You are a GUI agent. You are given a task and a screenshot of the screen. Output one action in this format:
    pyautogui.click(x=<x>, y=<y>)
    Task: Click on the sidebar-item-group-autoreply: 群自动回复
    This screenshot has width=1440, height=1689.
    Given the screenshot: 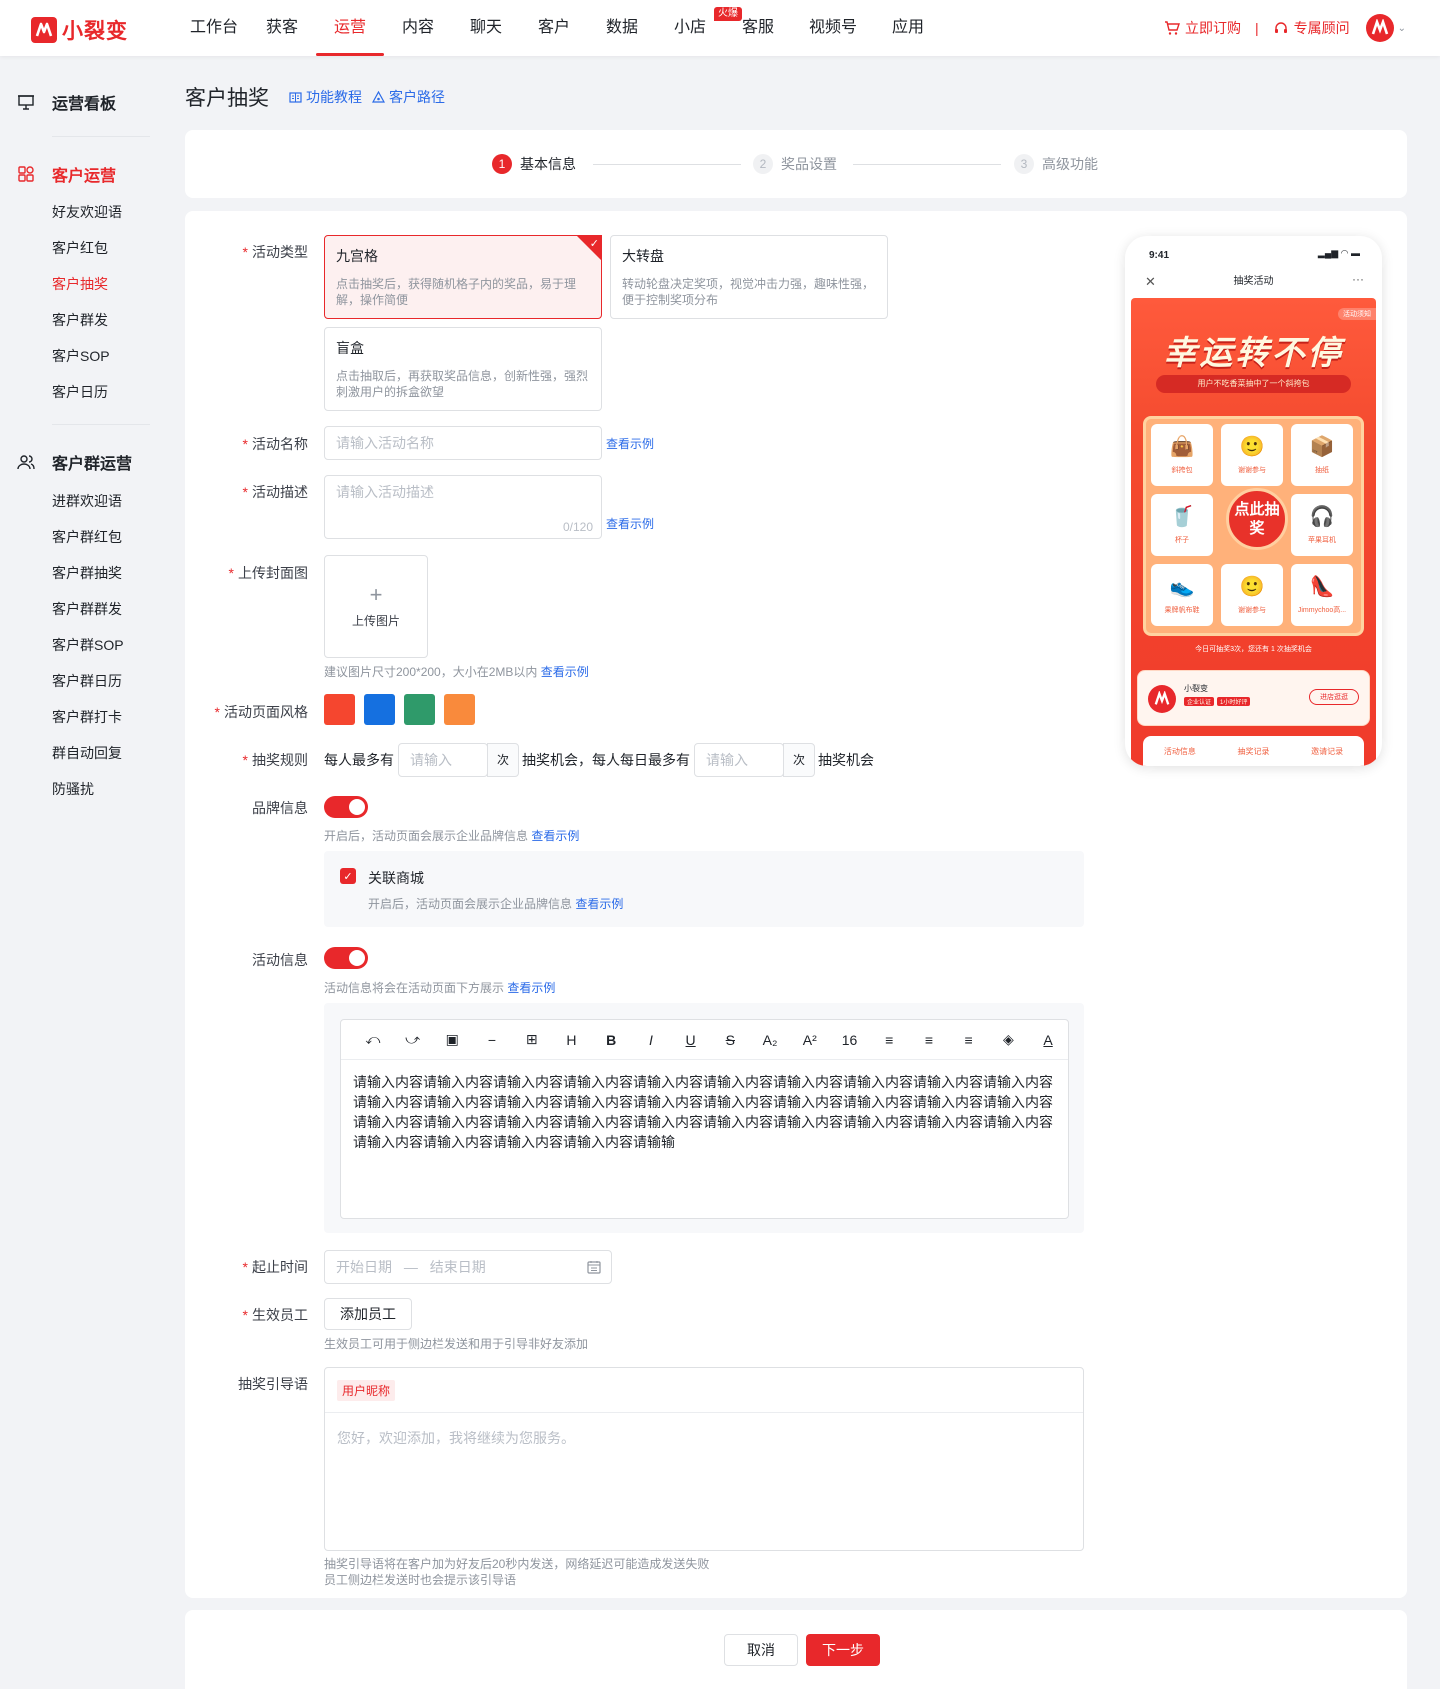 What is the action you would take?
    pyautogui.click(x=87, y=753)
    